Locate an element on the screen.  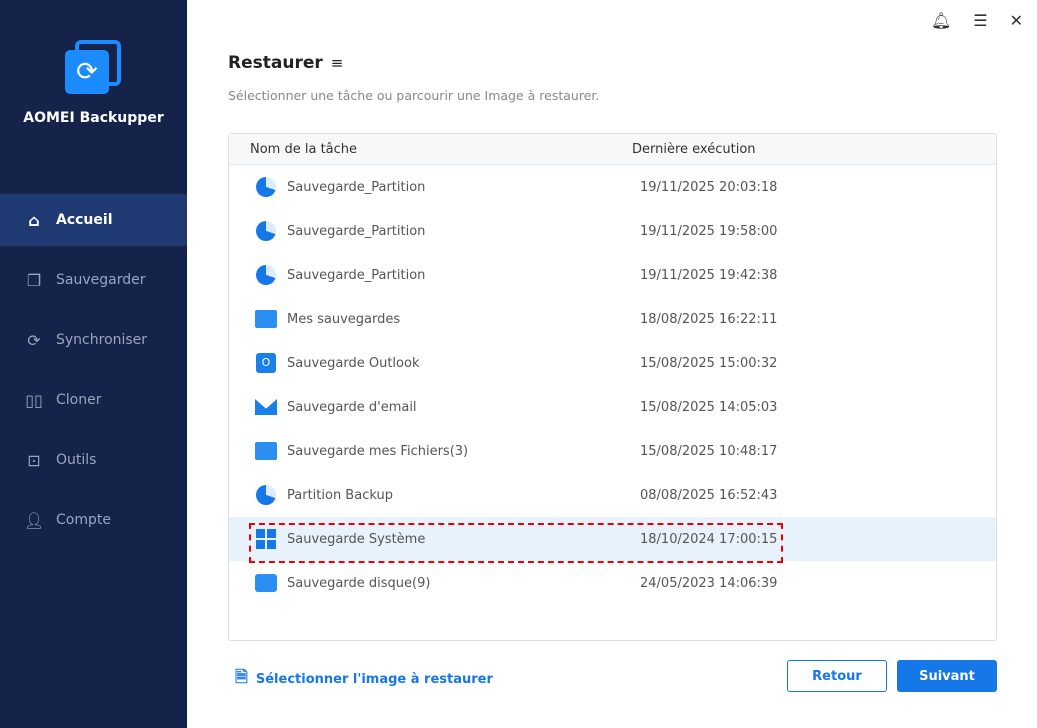
column-last-run: Dernière exécution is located at coordinates (694, 149).